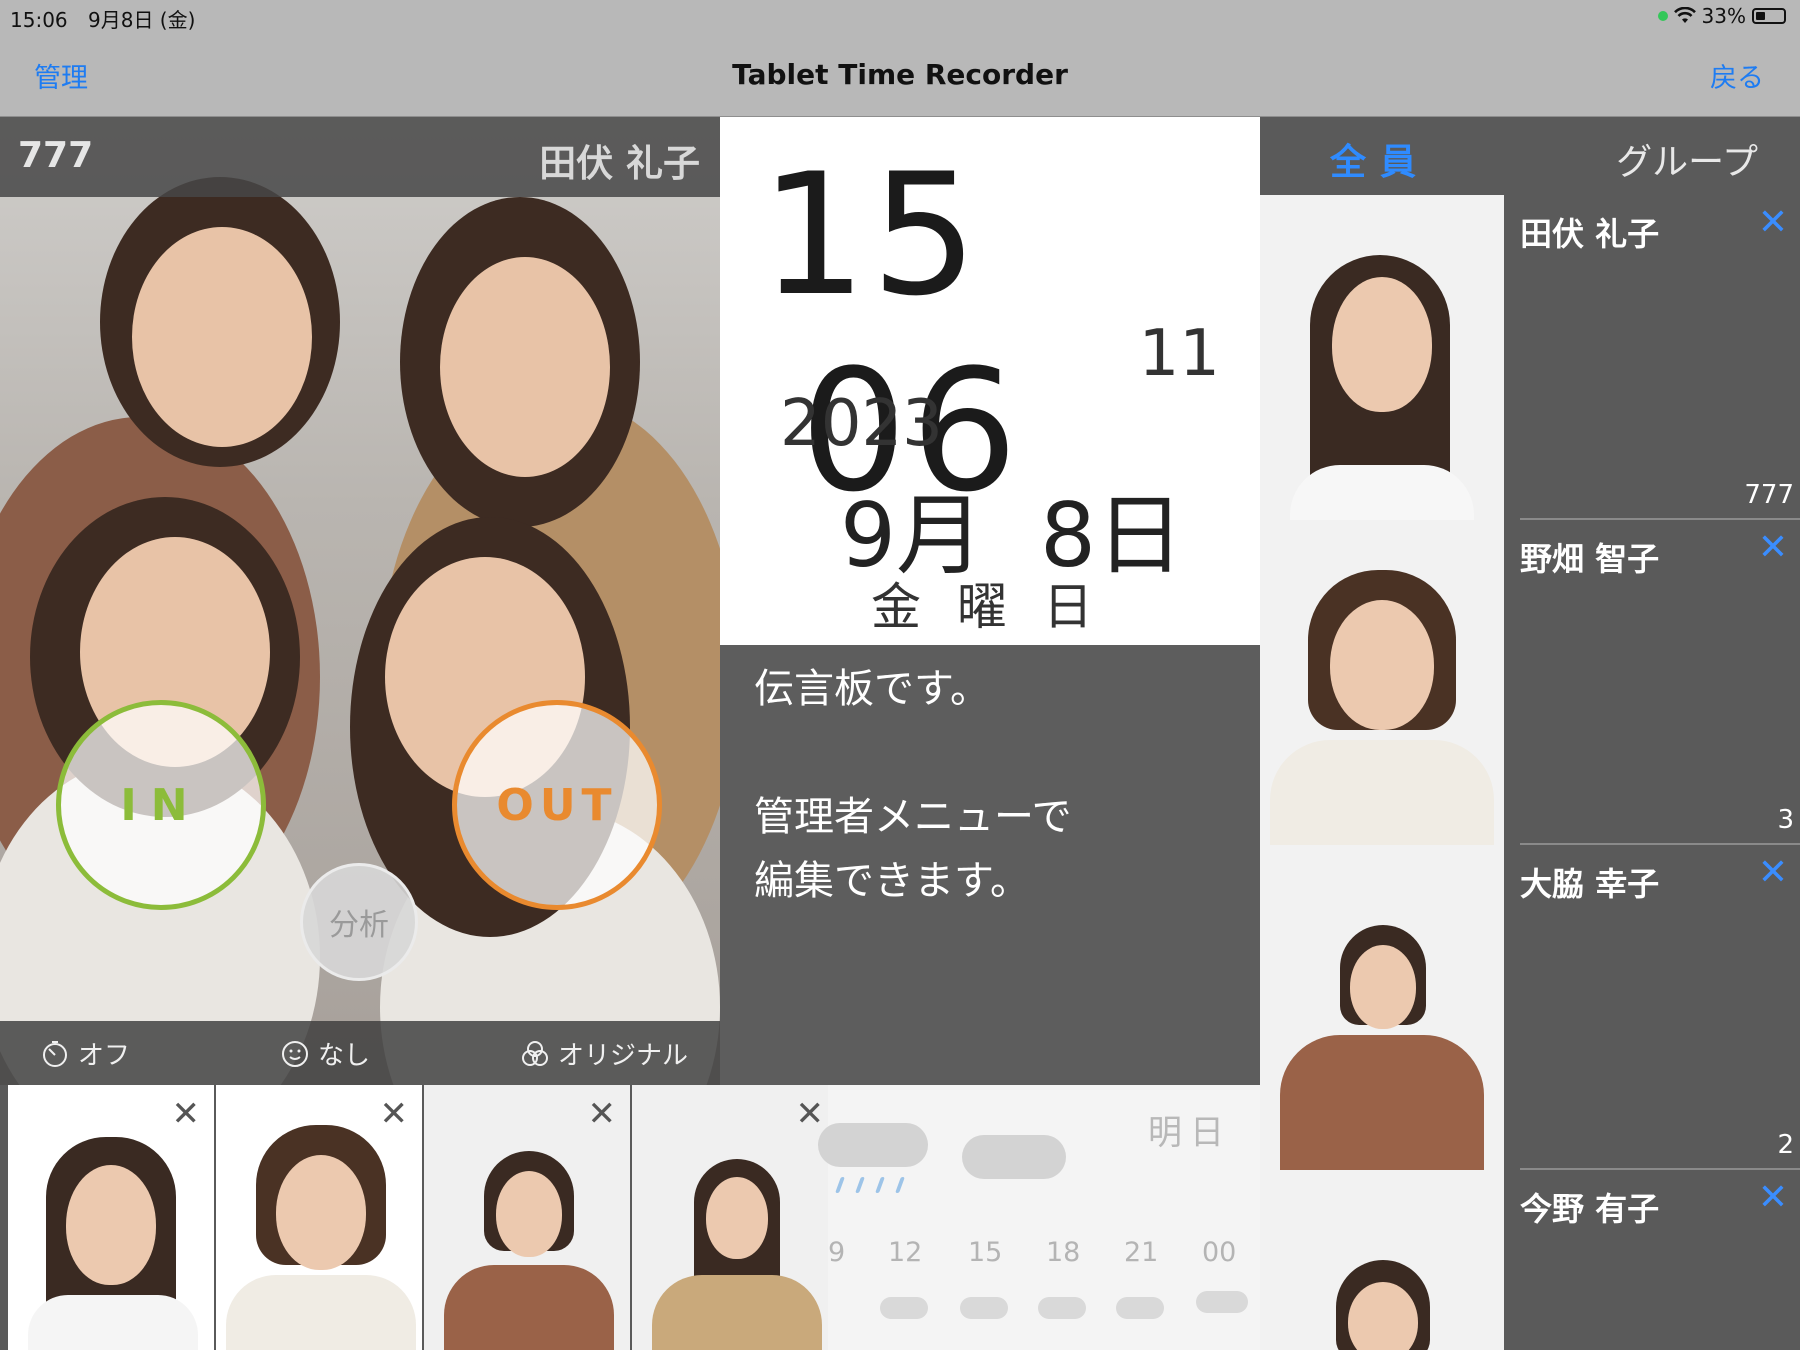 The image size is (1800, 1350). I want to click on status-date: 9月8日 (金), so click(142, 20).